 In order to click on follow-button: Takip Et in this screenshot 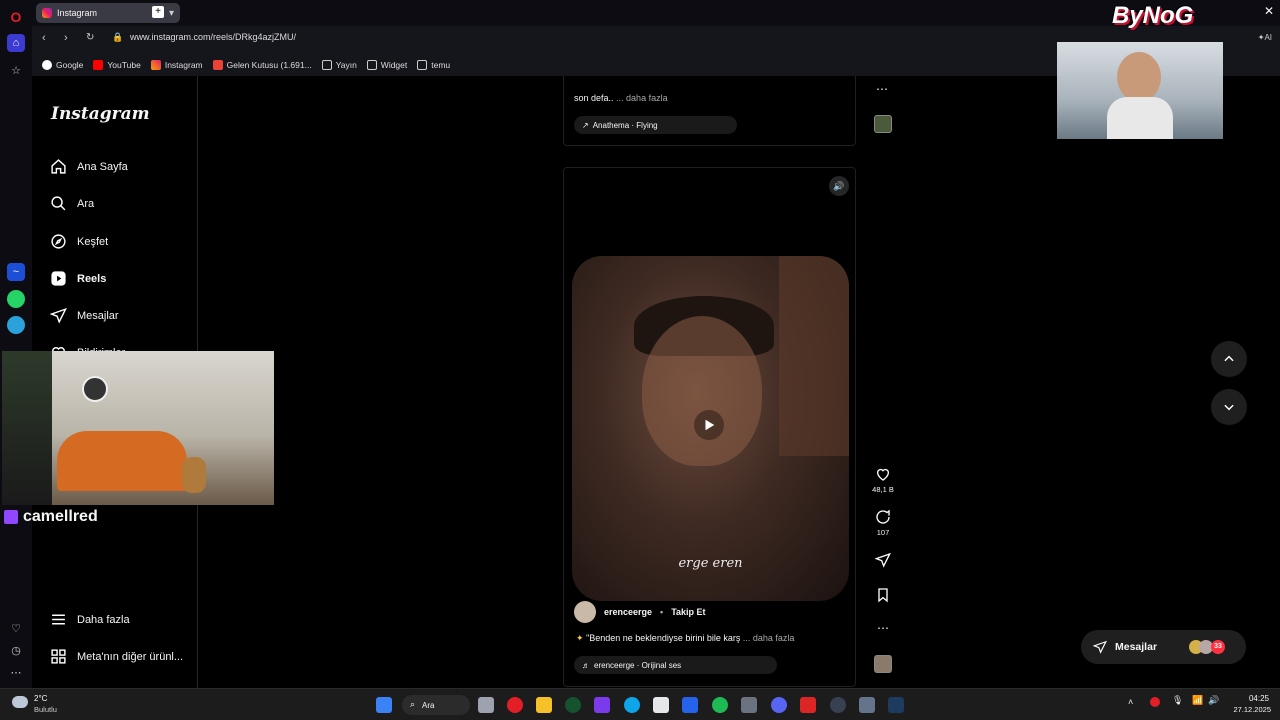, I will do `click(688, 612)`.